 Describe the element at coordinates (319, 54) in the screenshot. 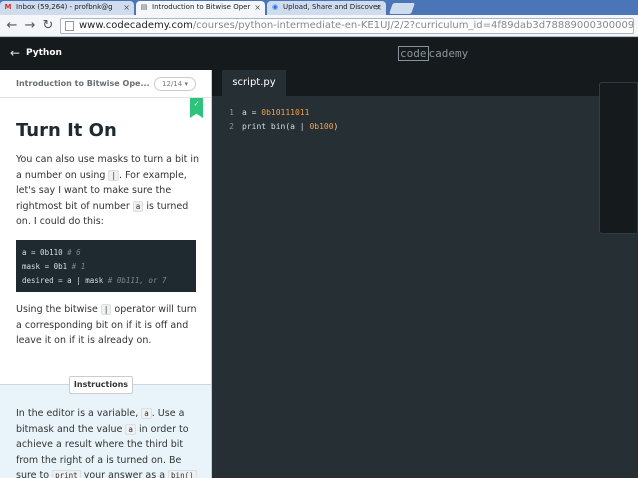

I see `app-header: ← Python code cademy` at that location.